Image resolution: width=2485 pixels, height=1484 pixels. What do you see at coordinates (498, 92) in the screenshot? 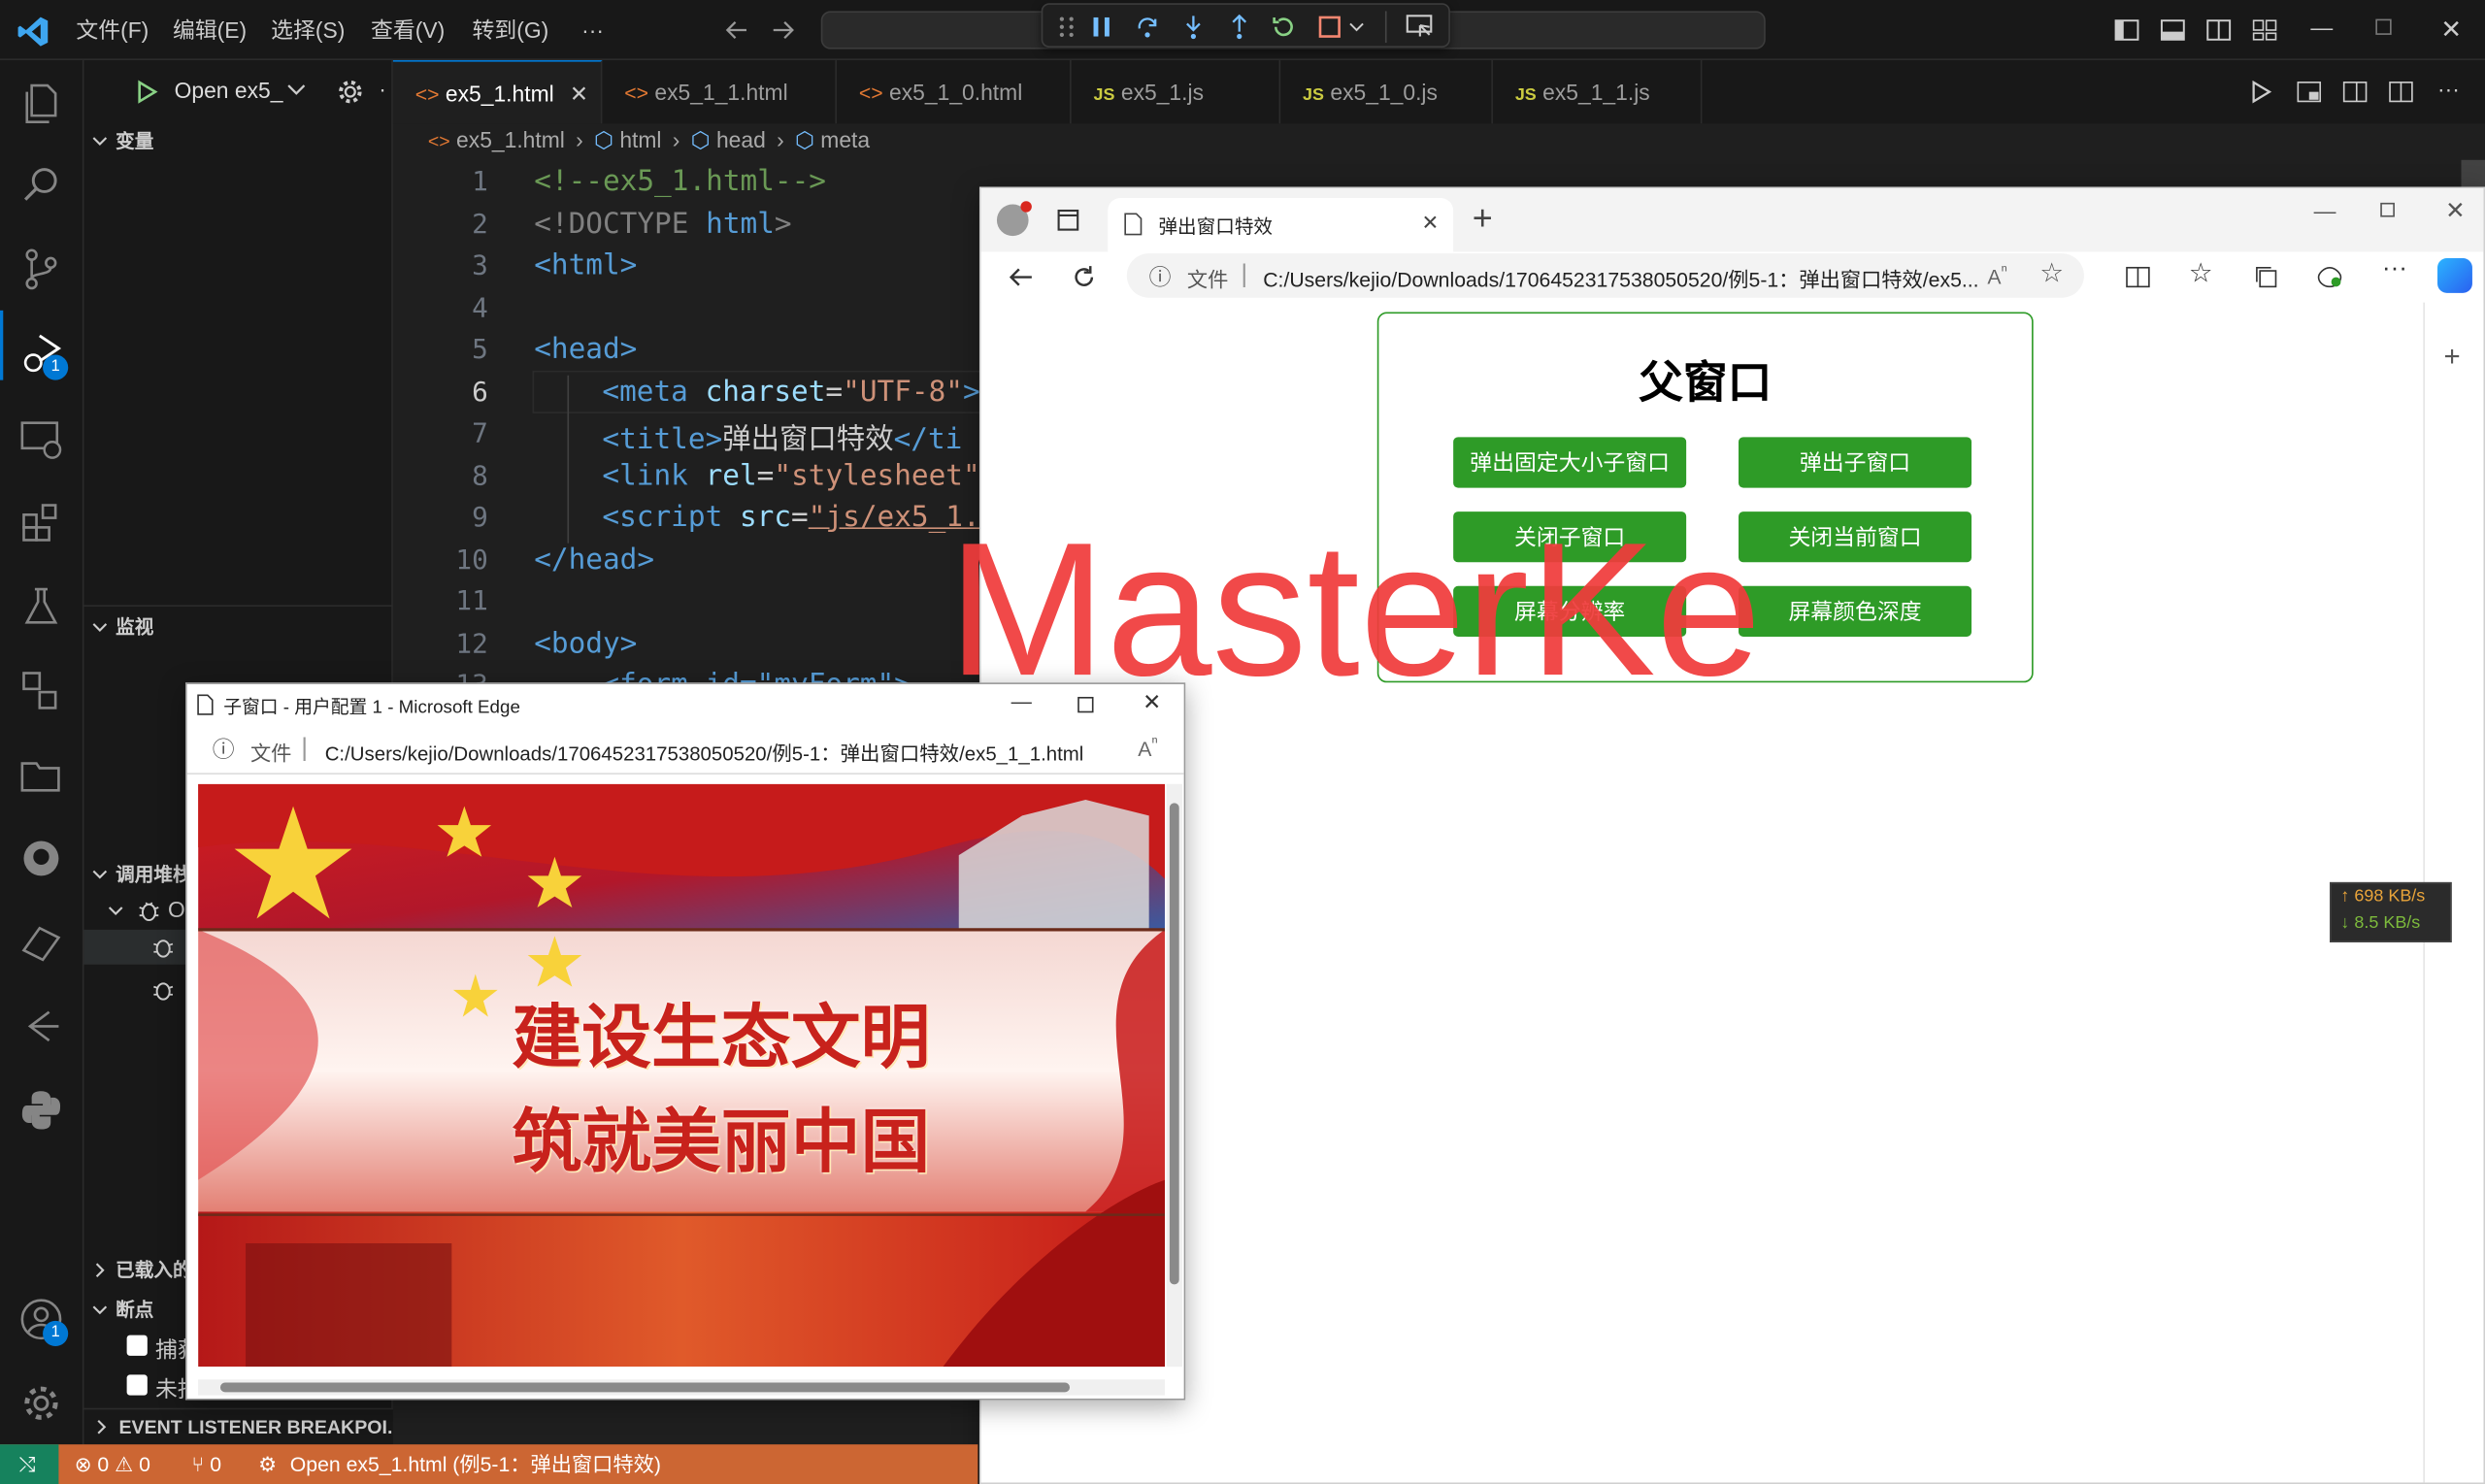
I see `tab-ex5-1-html: <> ex5_1.html ✕` at bounding box center [498, 92].